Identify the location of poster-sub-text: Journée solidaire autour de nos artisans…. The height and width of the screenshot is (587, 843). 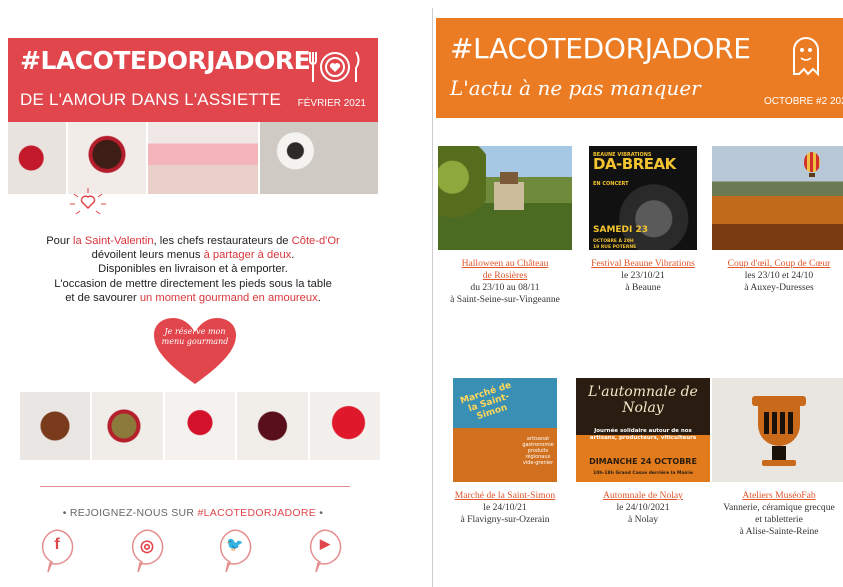
(643, 434).